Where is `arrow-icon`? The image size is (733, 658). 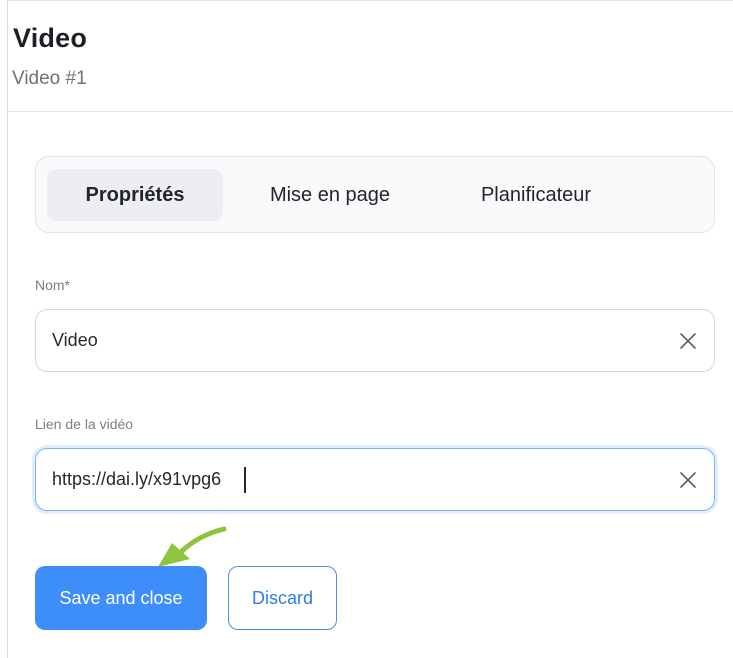 arrow-icon is located at coordinates (192, 546).